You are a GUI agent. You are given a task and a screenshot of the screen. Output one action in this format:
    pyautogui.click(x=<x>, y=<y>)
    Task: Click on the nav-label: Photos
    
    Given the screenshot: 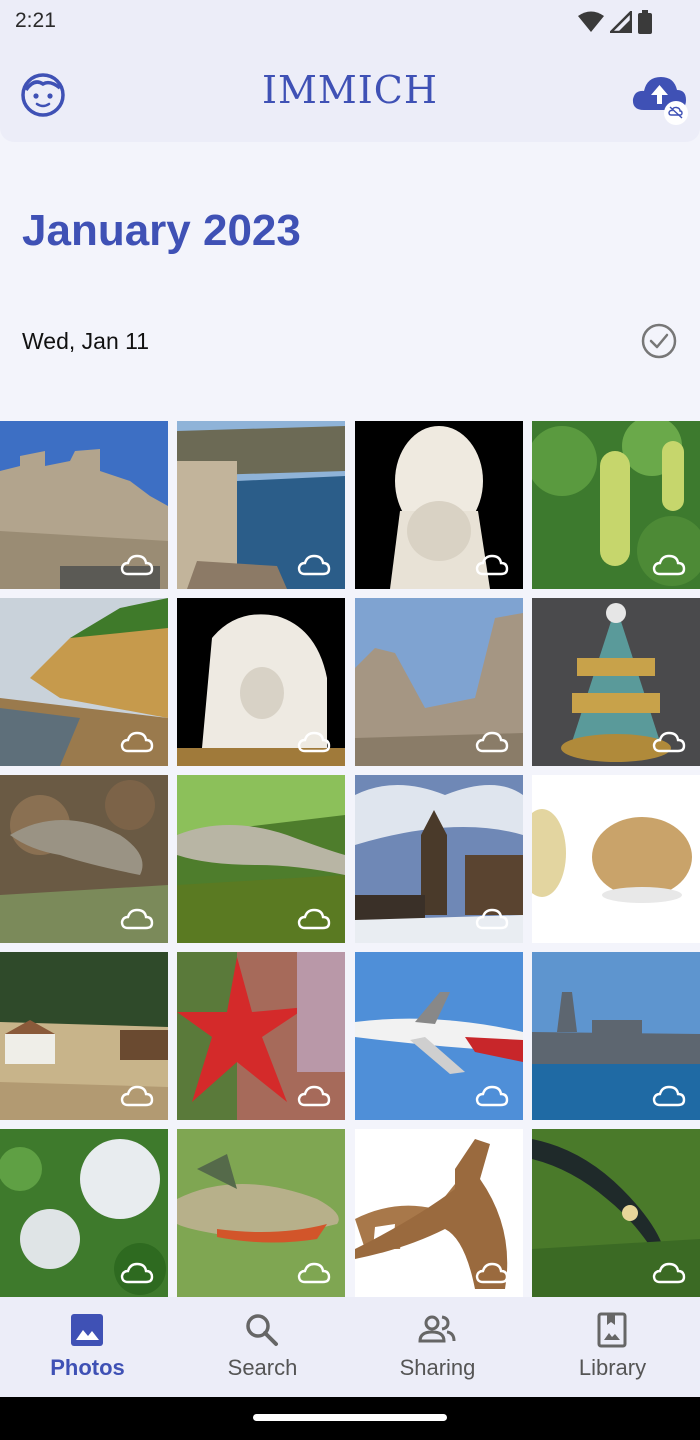 What is the action you would take?
    pyautogui.click(x=87, y=1367)
    